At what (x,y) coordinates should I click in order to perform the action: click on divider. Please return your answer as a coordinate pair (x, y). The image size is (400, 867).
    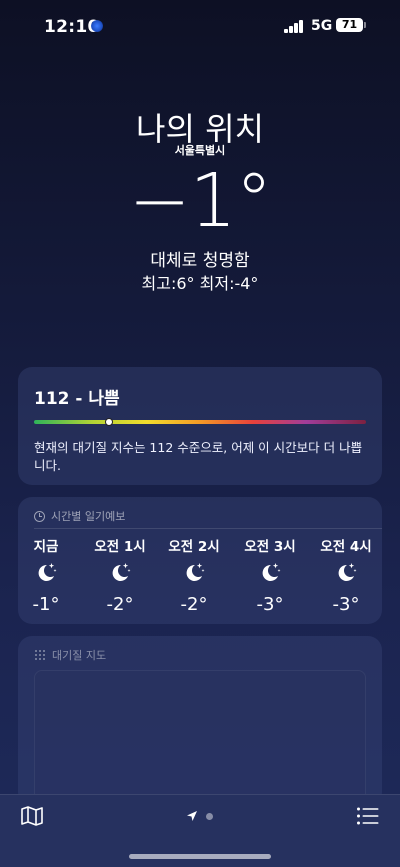
    Looking at the image, I should click on (208, 528).